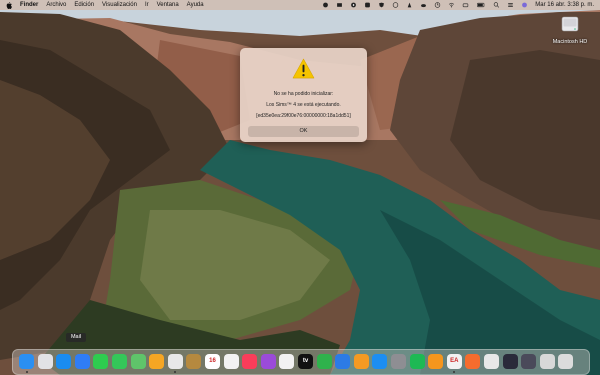 The height and width of the screenshot is (375, 600). What do you see at coordinates (409, 5) in the screenshot?
I see `adobe-icon` at bounding box center [409, 5].